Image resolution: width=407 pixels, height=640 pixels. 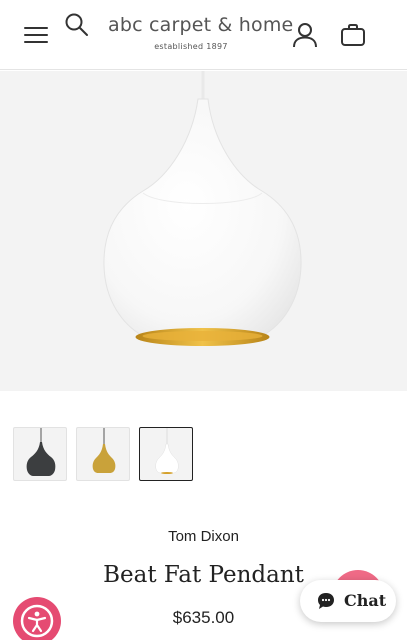 I want to click on brass-pendant-thumb, so click(x=104, y=450).